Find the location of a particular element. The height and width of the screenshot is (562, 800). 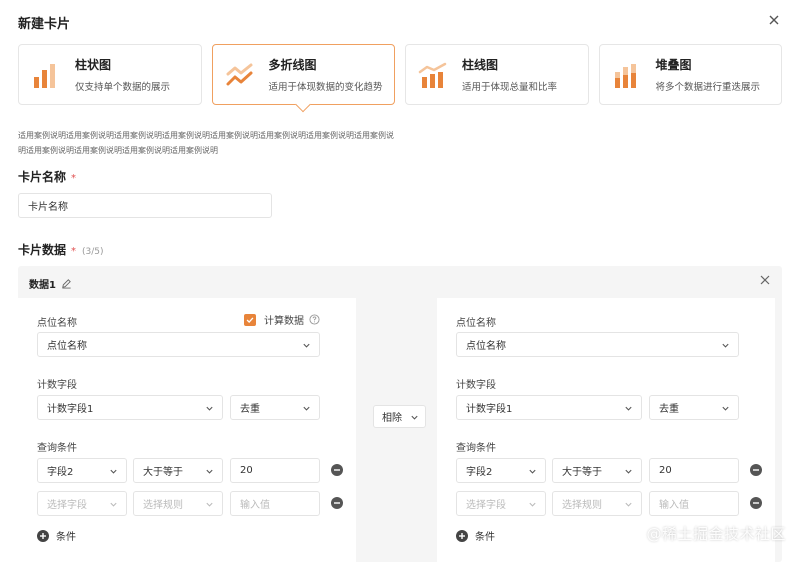

data-item-title: 数据1 is located at coordinates (50, 283).